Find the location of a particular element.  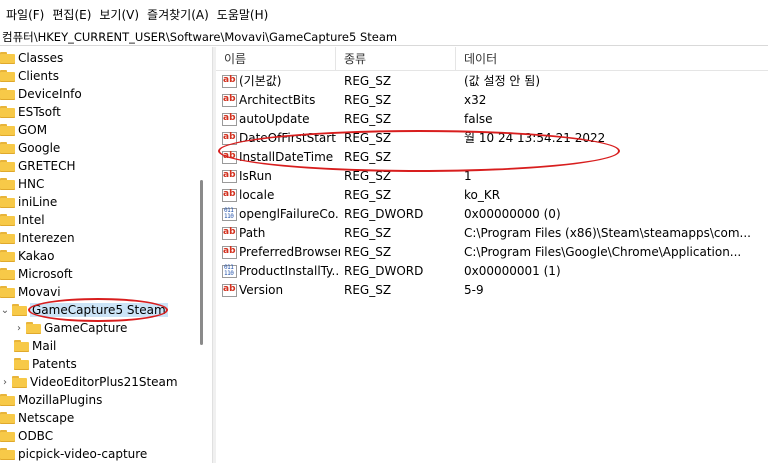

menu-file: 파일(F) is located at coordinates (27, 14).